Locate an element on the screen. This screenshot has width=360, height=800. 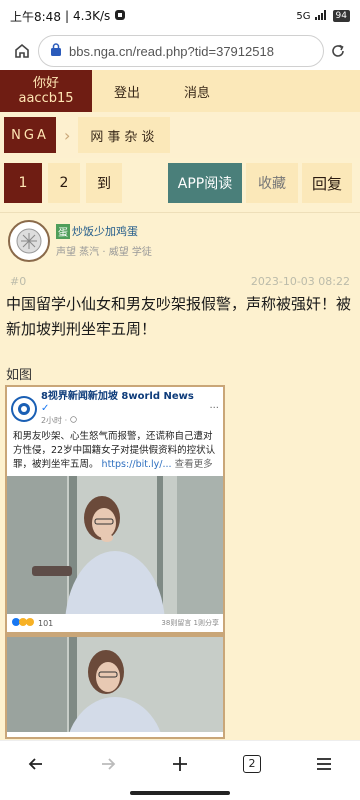
logout-link: 登出 is located at coordinates (127, 91).